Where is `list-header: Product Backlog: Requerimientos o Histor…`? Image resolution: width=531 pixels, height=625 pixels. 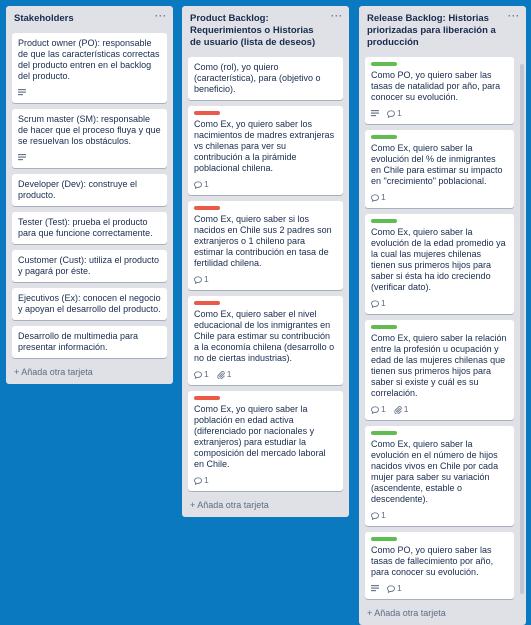 list-header: Product Backlog: Requerimientos o Histor… is located at coordinates (265, 30).